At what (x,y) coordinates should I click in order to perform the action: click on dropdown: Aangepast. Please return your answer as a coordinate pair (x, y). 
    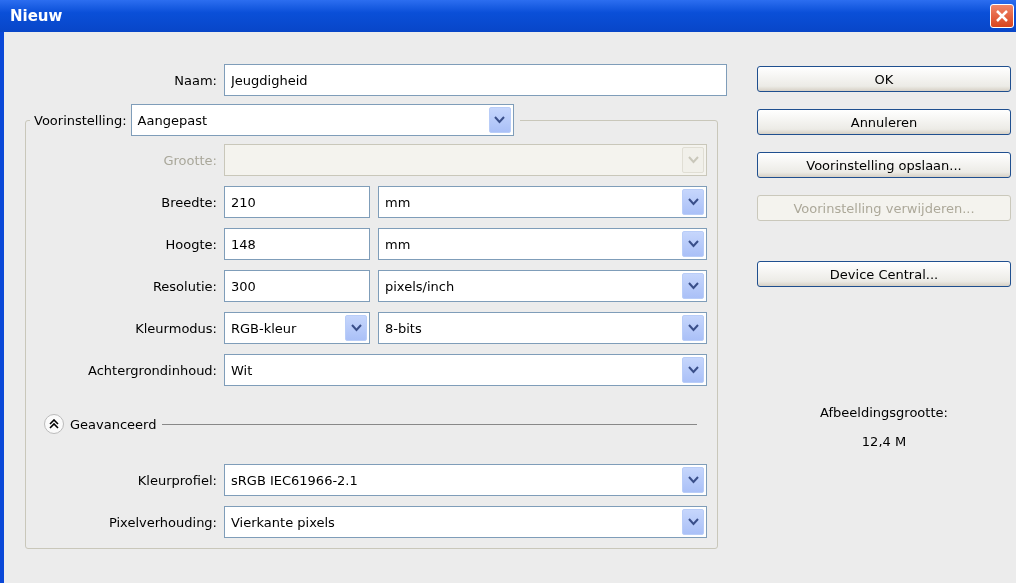
    Looking at the image, I should click on (322, 120).